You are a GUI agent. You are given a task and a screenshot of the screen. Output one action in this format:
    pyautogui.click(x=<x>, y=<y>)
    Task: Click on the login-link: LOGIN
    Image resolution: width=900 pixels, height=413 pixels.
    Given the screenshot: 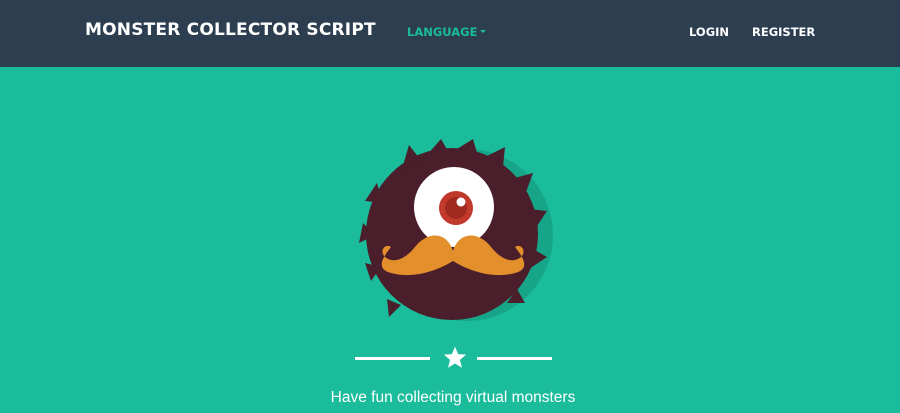 What is the action you would take?
    pyautogui.click(x=709, y=32)
    